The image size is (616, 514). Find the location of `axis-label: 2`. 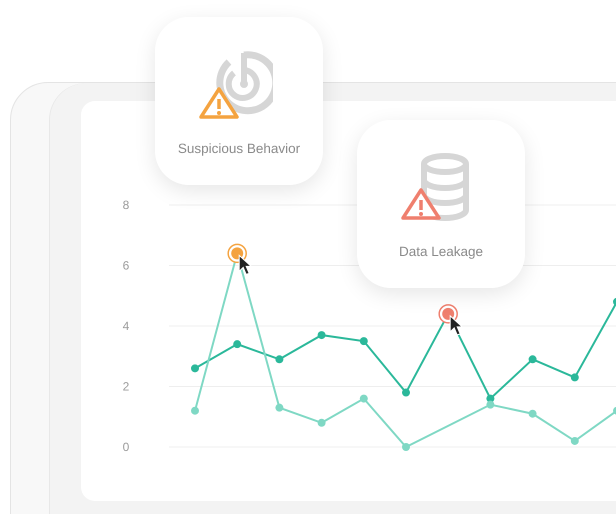

axis-label: 2 is located at coordinates (126, 387).